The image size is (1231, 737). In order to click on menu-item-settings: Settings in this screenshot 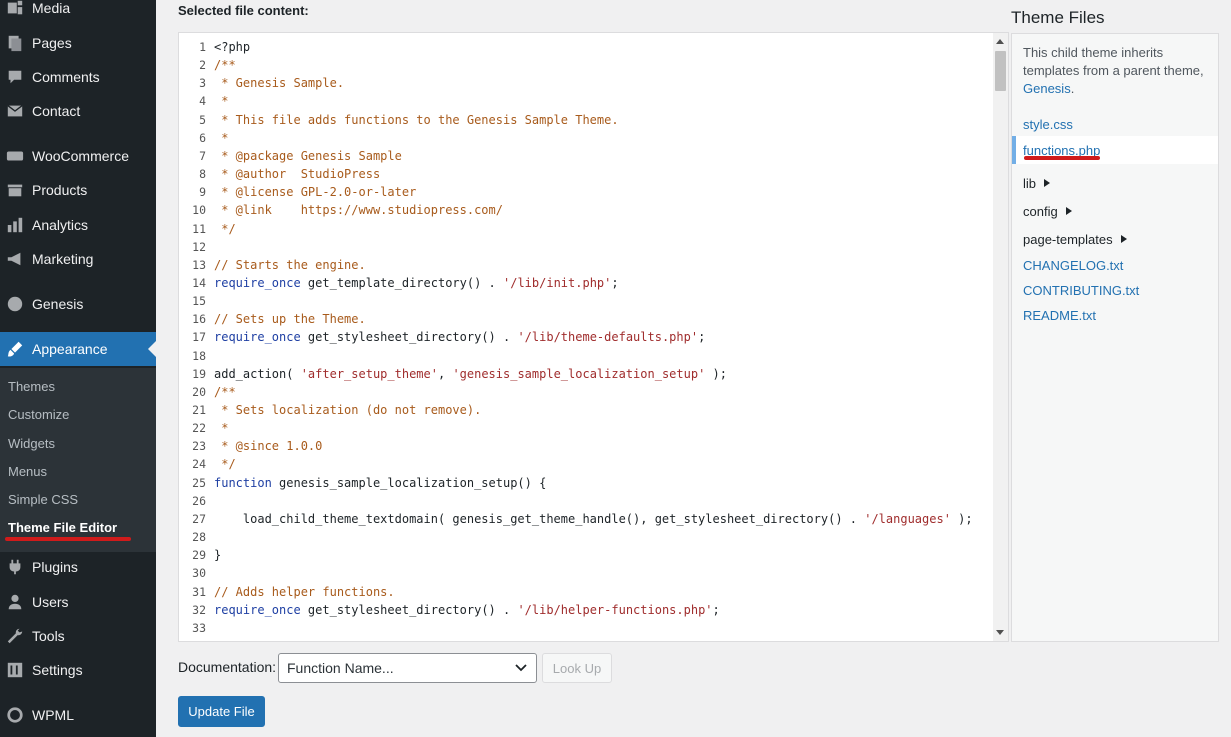, I will do `click(78, 670)`.